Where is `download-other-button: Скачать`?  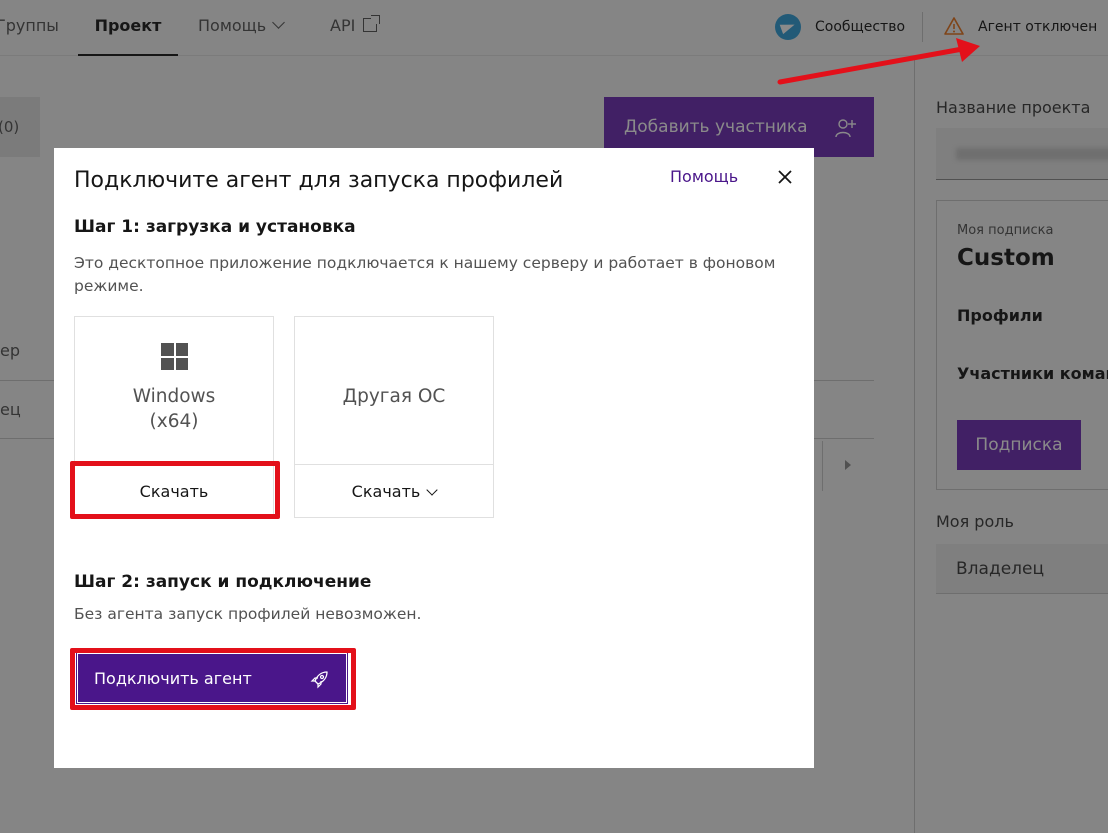
download-other-button: Скачать is located at coordinates (394, 491).